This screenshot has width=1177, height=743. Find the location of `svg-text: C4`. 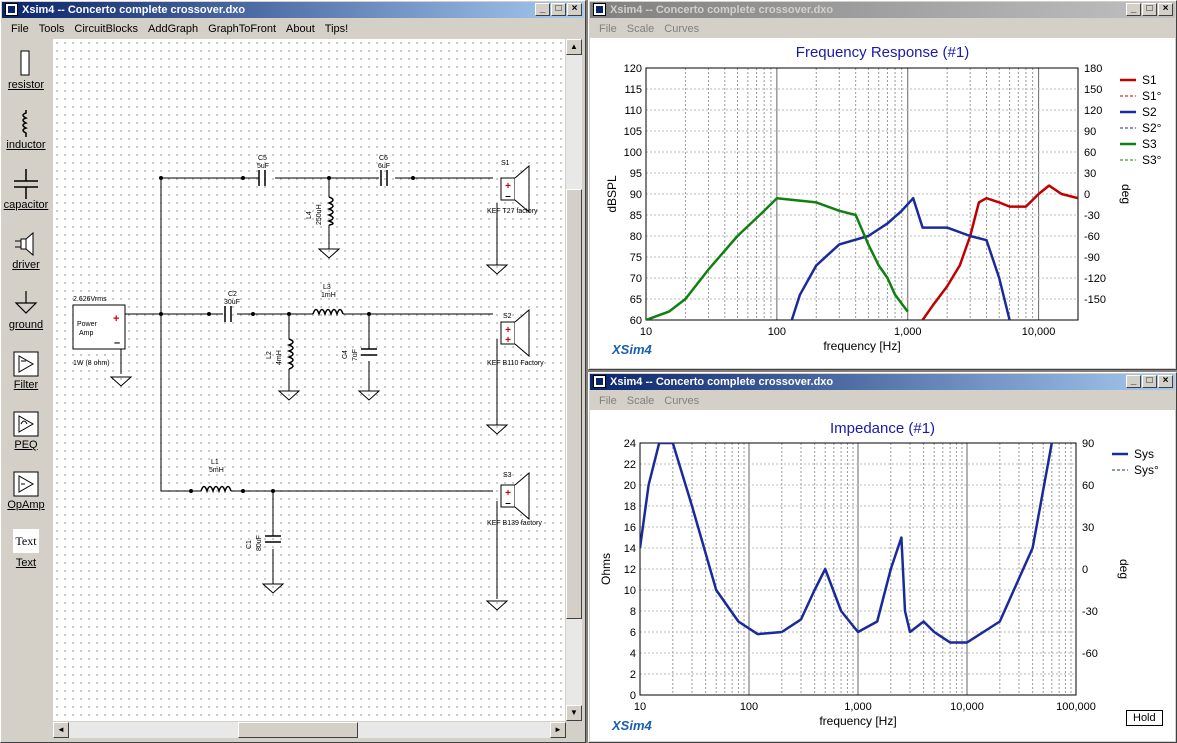

svg-text: C4 is located at coordinates (345, 354).